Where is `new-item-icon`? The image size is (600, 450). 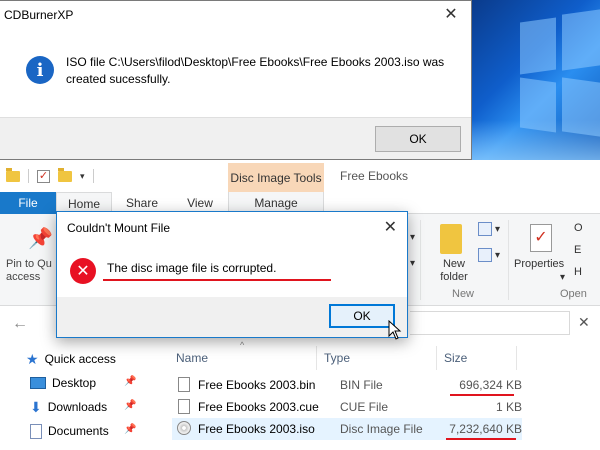
new-item-icon is located at coordinates (485, 229).